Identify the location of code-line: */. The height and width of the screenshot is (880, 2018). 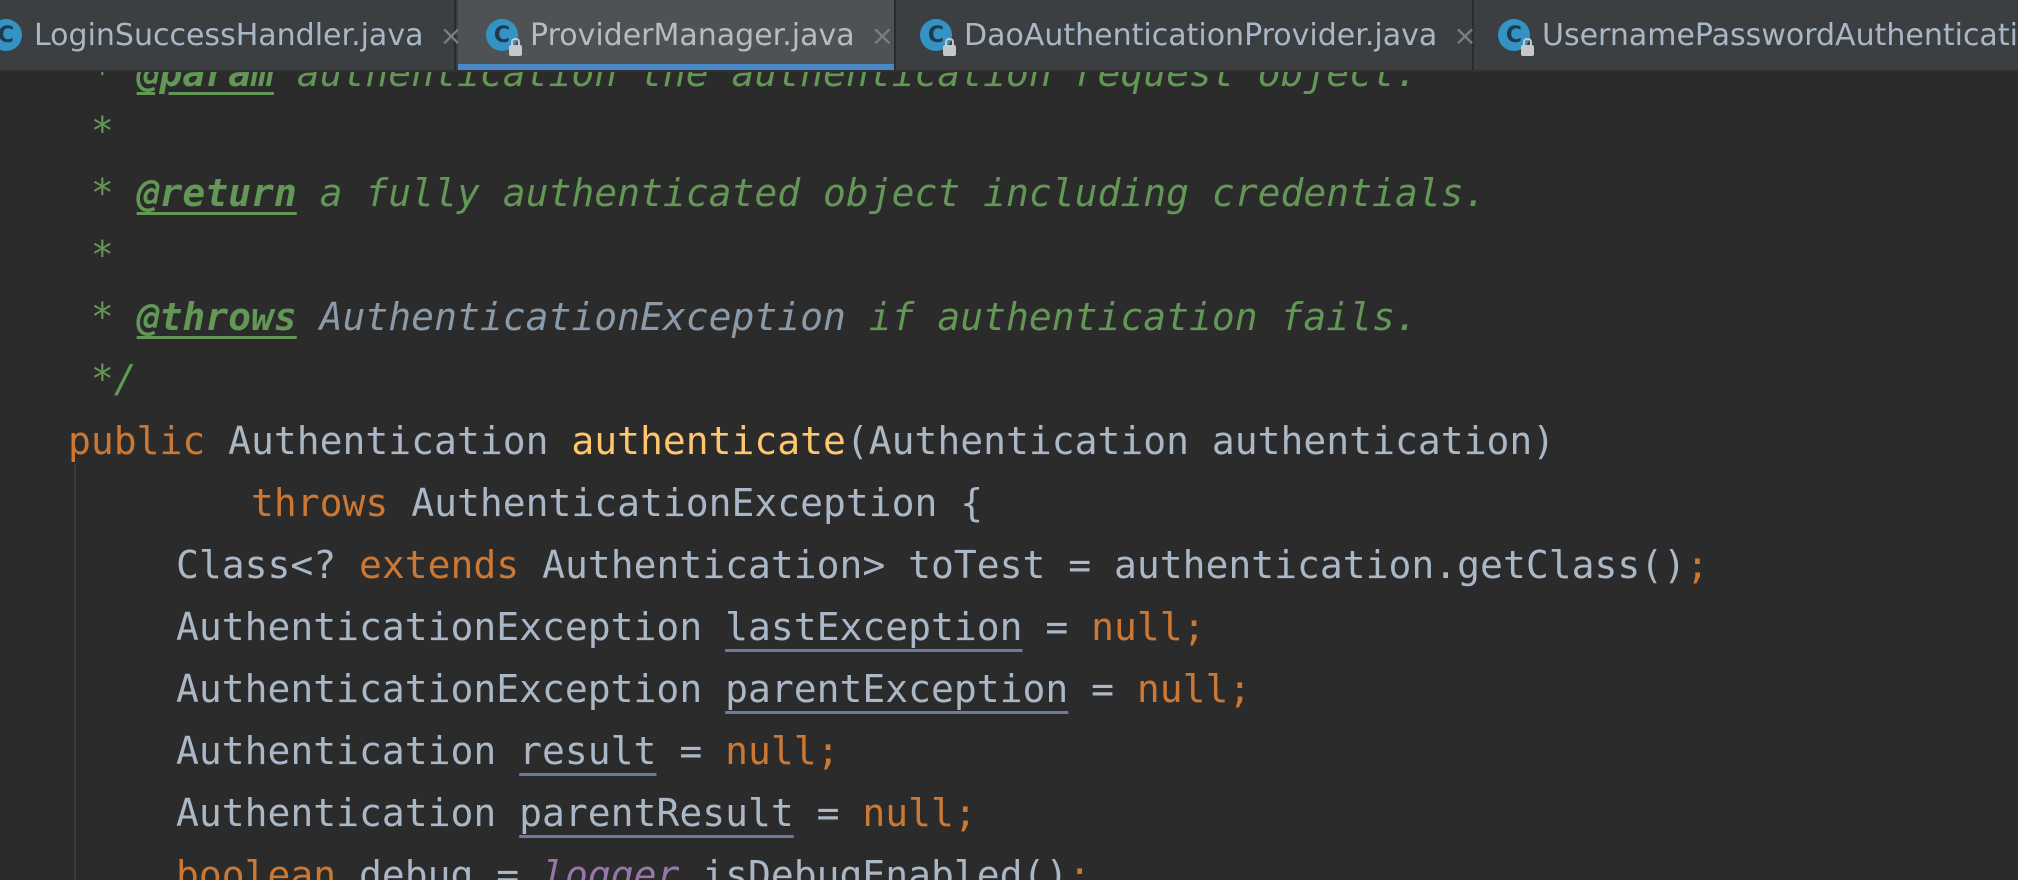
(102, 379).